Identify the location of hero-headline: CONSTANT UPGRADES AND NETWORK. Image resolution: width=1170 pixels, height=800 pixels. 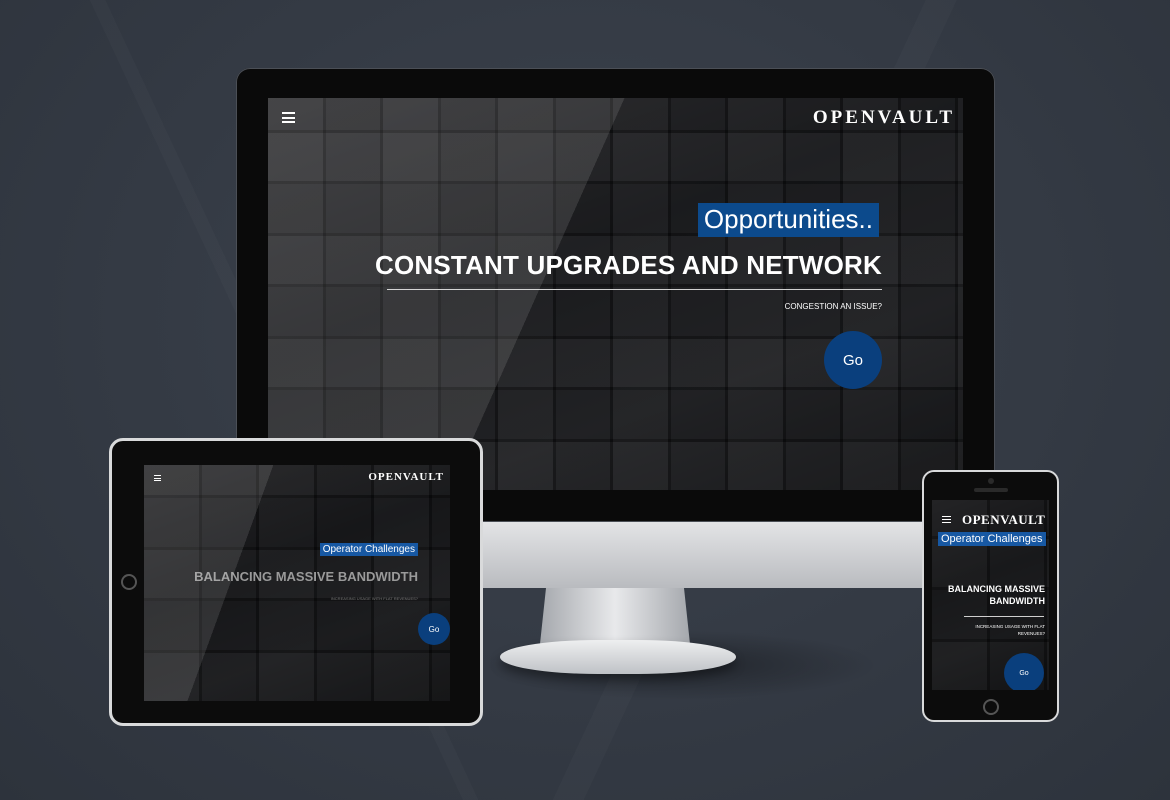
(628, 265).